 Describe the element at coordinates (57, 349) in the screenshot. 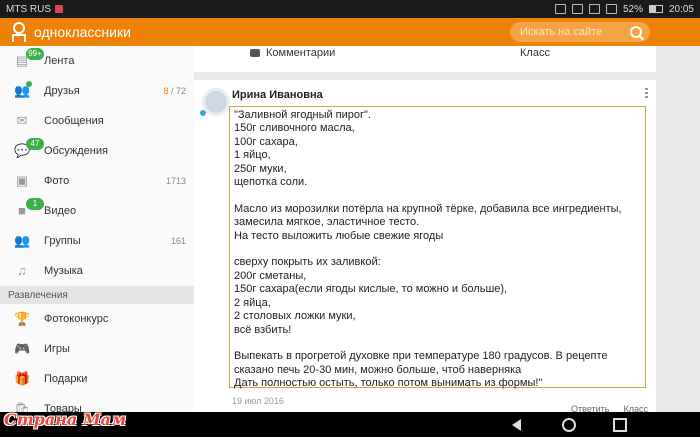

I see `sidebar-item-label: Игры` at that location.